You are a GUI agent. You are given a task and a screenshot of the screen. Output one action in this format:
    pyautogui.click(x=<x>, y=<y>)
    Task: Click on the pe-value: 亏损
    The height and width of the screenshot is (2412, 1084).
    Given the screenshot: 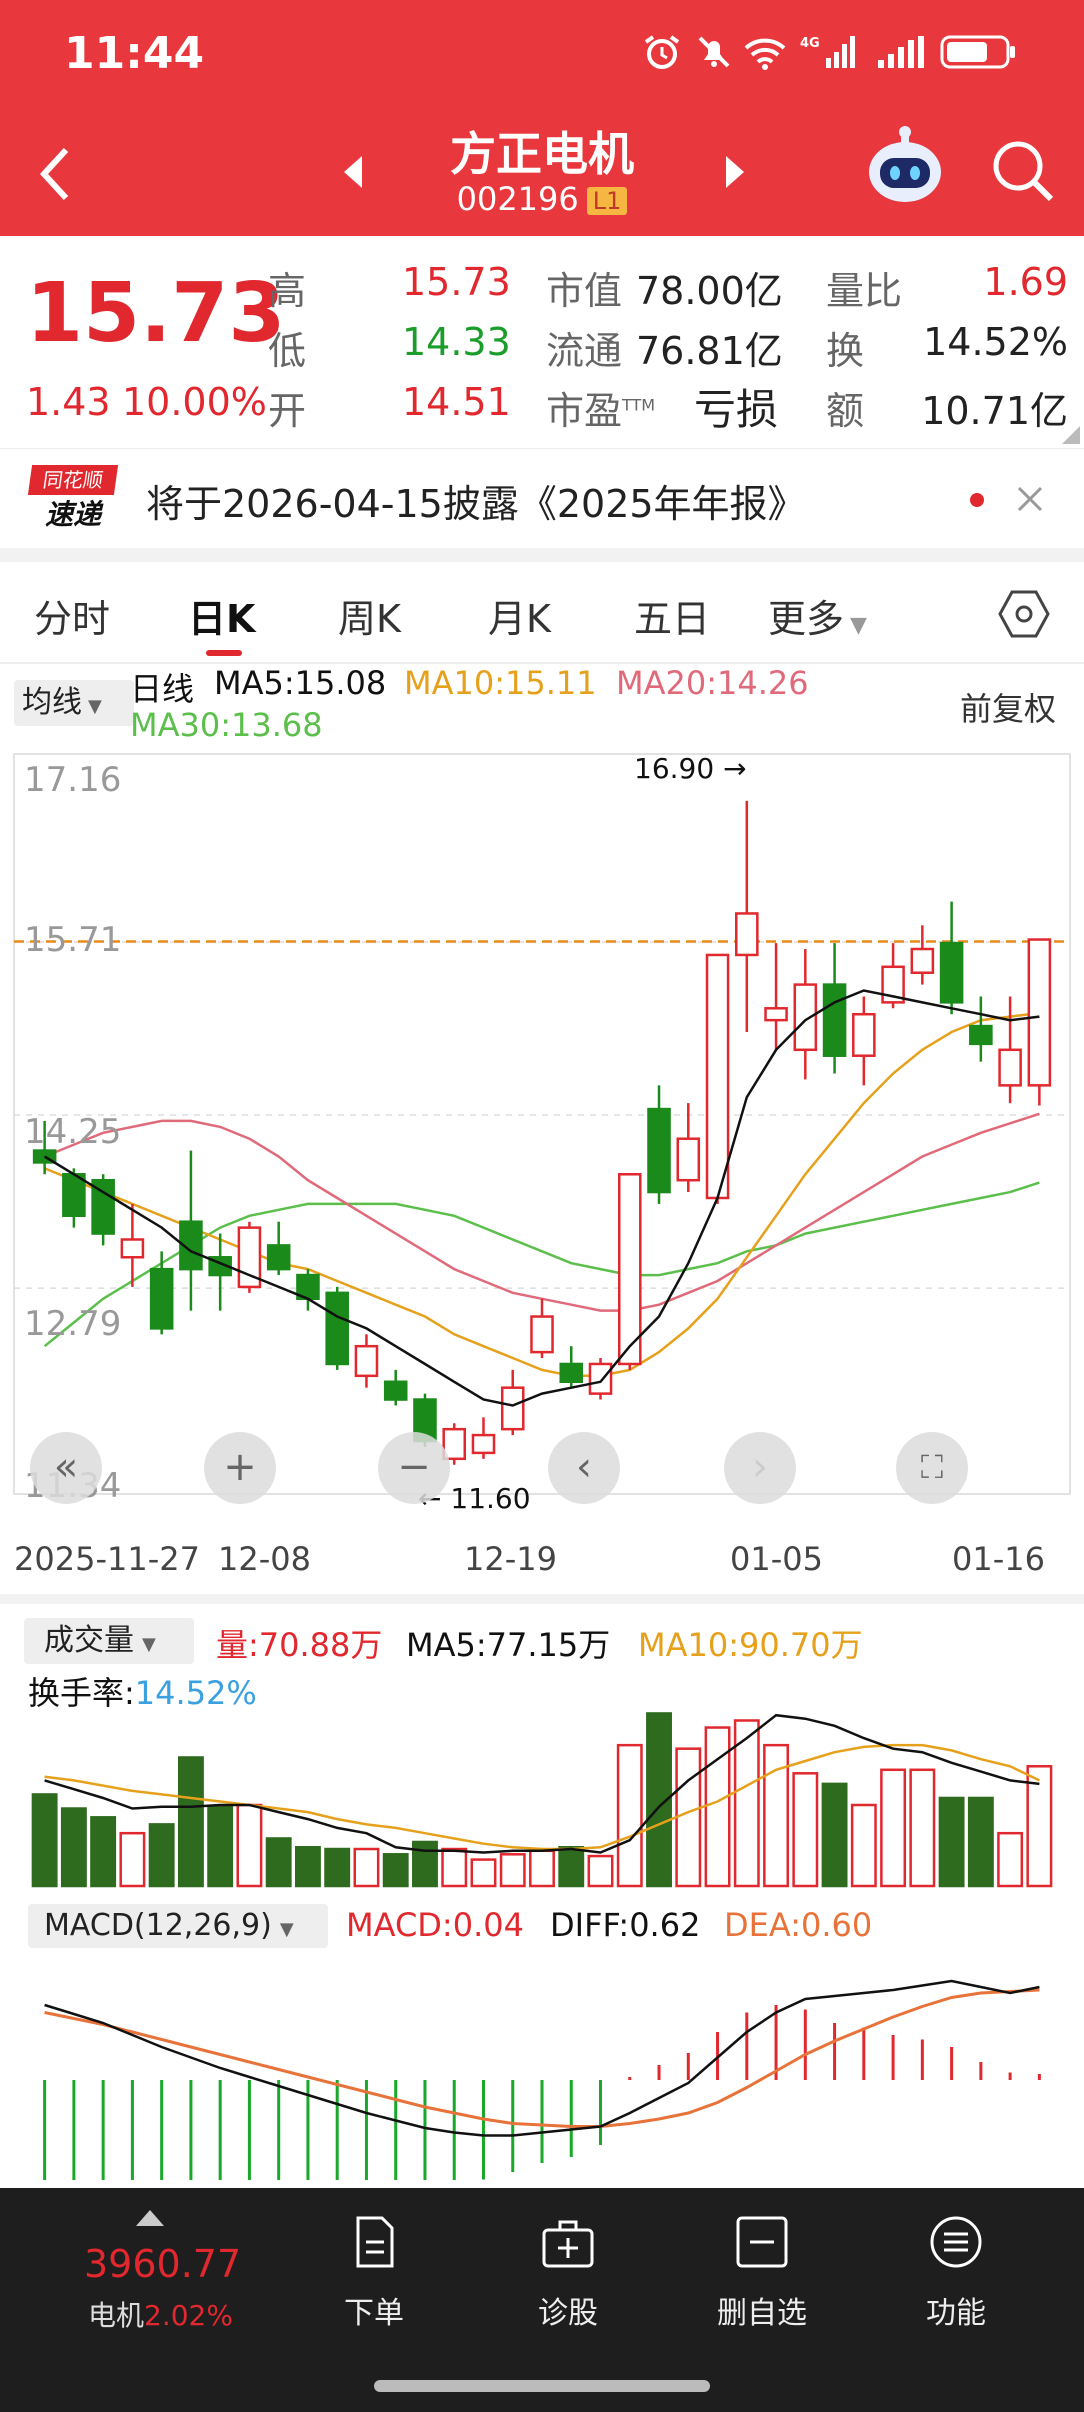 What is the action you would take?
    pyautogui.click(x=736, y=409)
    